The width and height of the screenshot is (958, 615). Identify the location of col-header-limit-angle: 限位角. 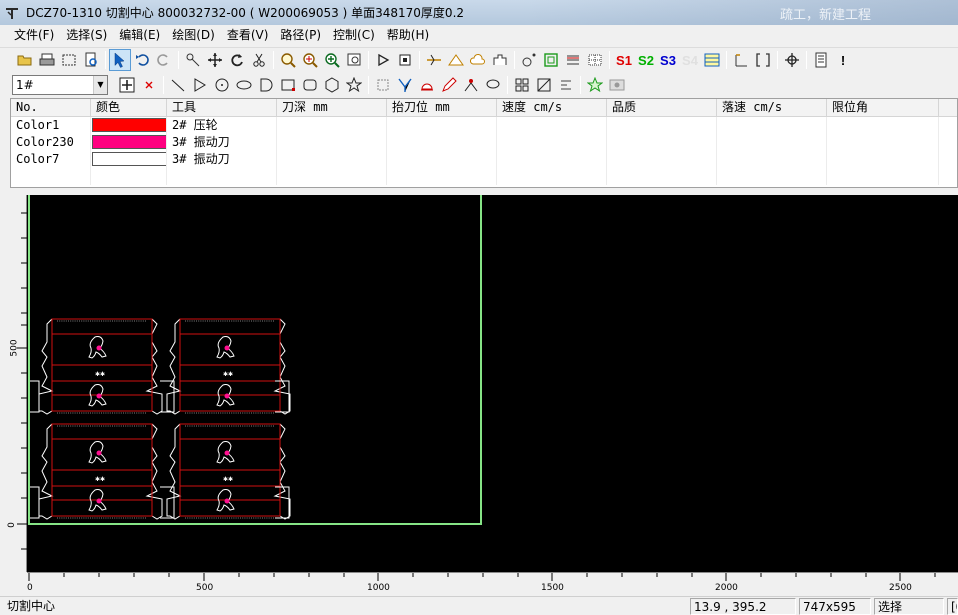
(883, 108).